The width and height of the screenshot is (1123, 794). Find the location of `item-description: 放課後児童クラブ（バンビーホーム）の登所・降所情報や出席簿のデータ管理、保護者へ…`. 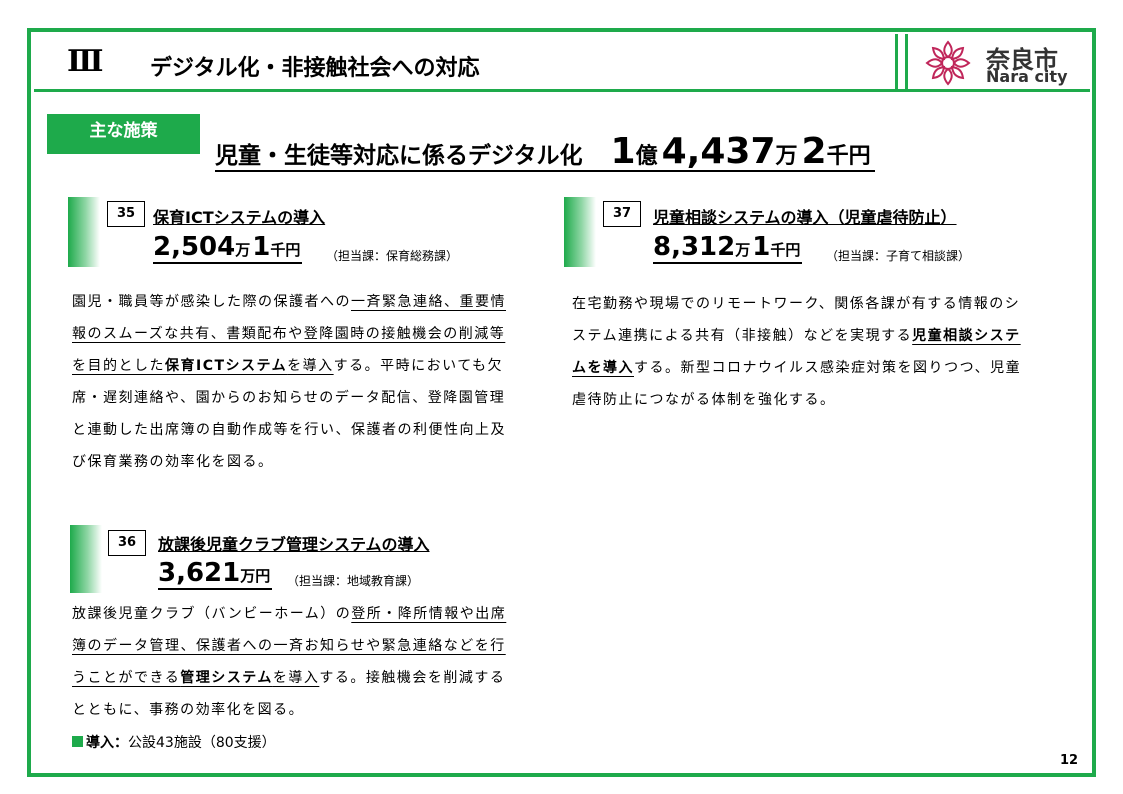

item-description: 放課後児童クラブ（バンビーホーム）の登所・降所情報や出席簿のデータ管理、保護者へ… is located at coordinates (295, 662).